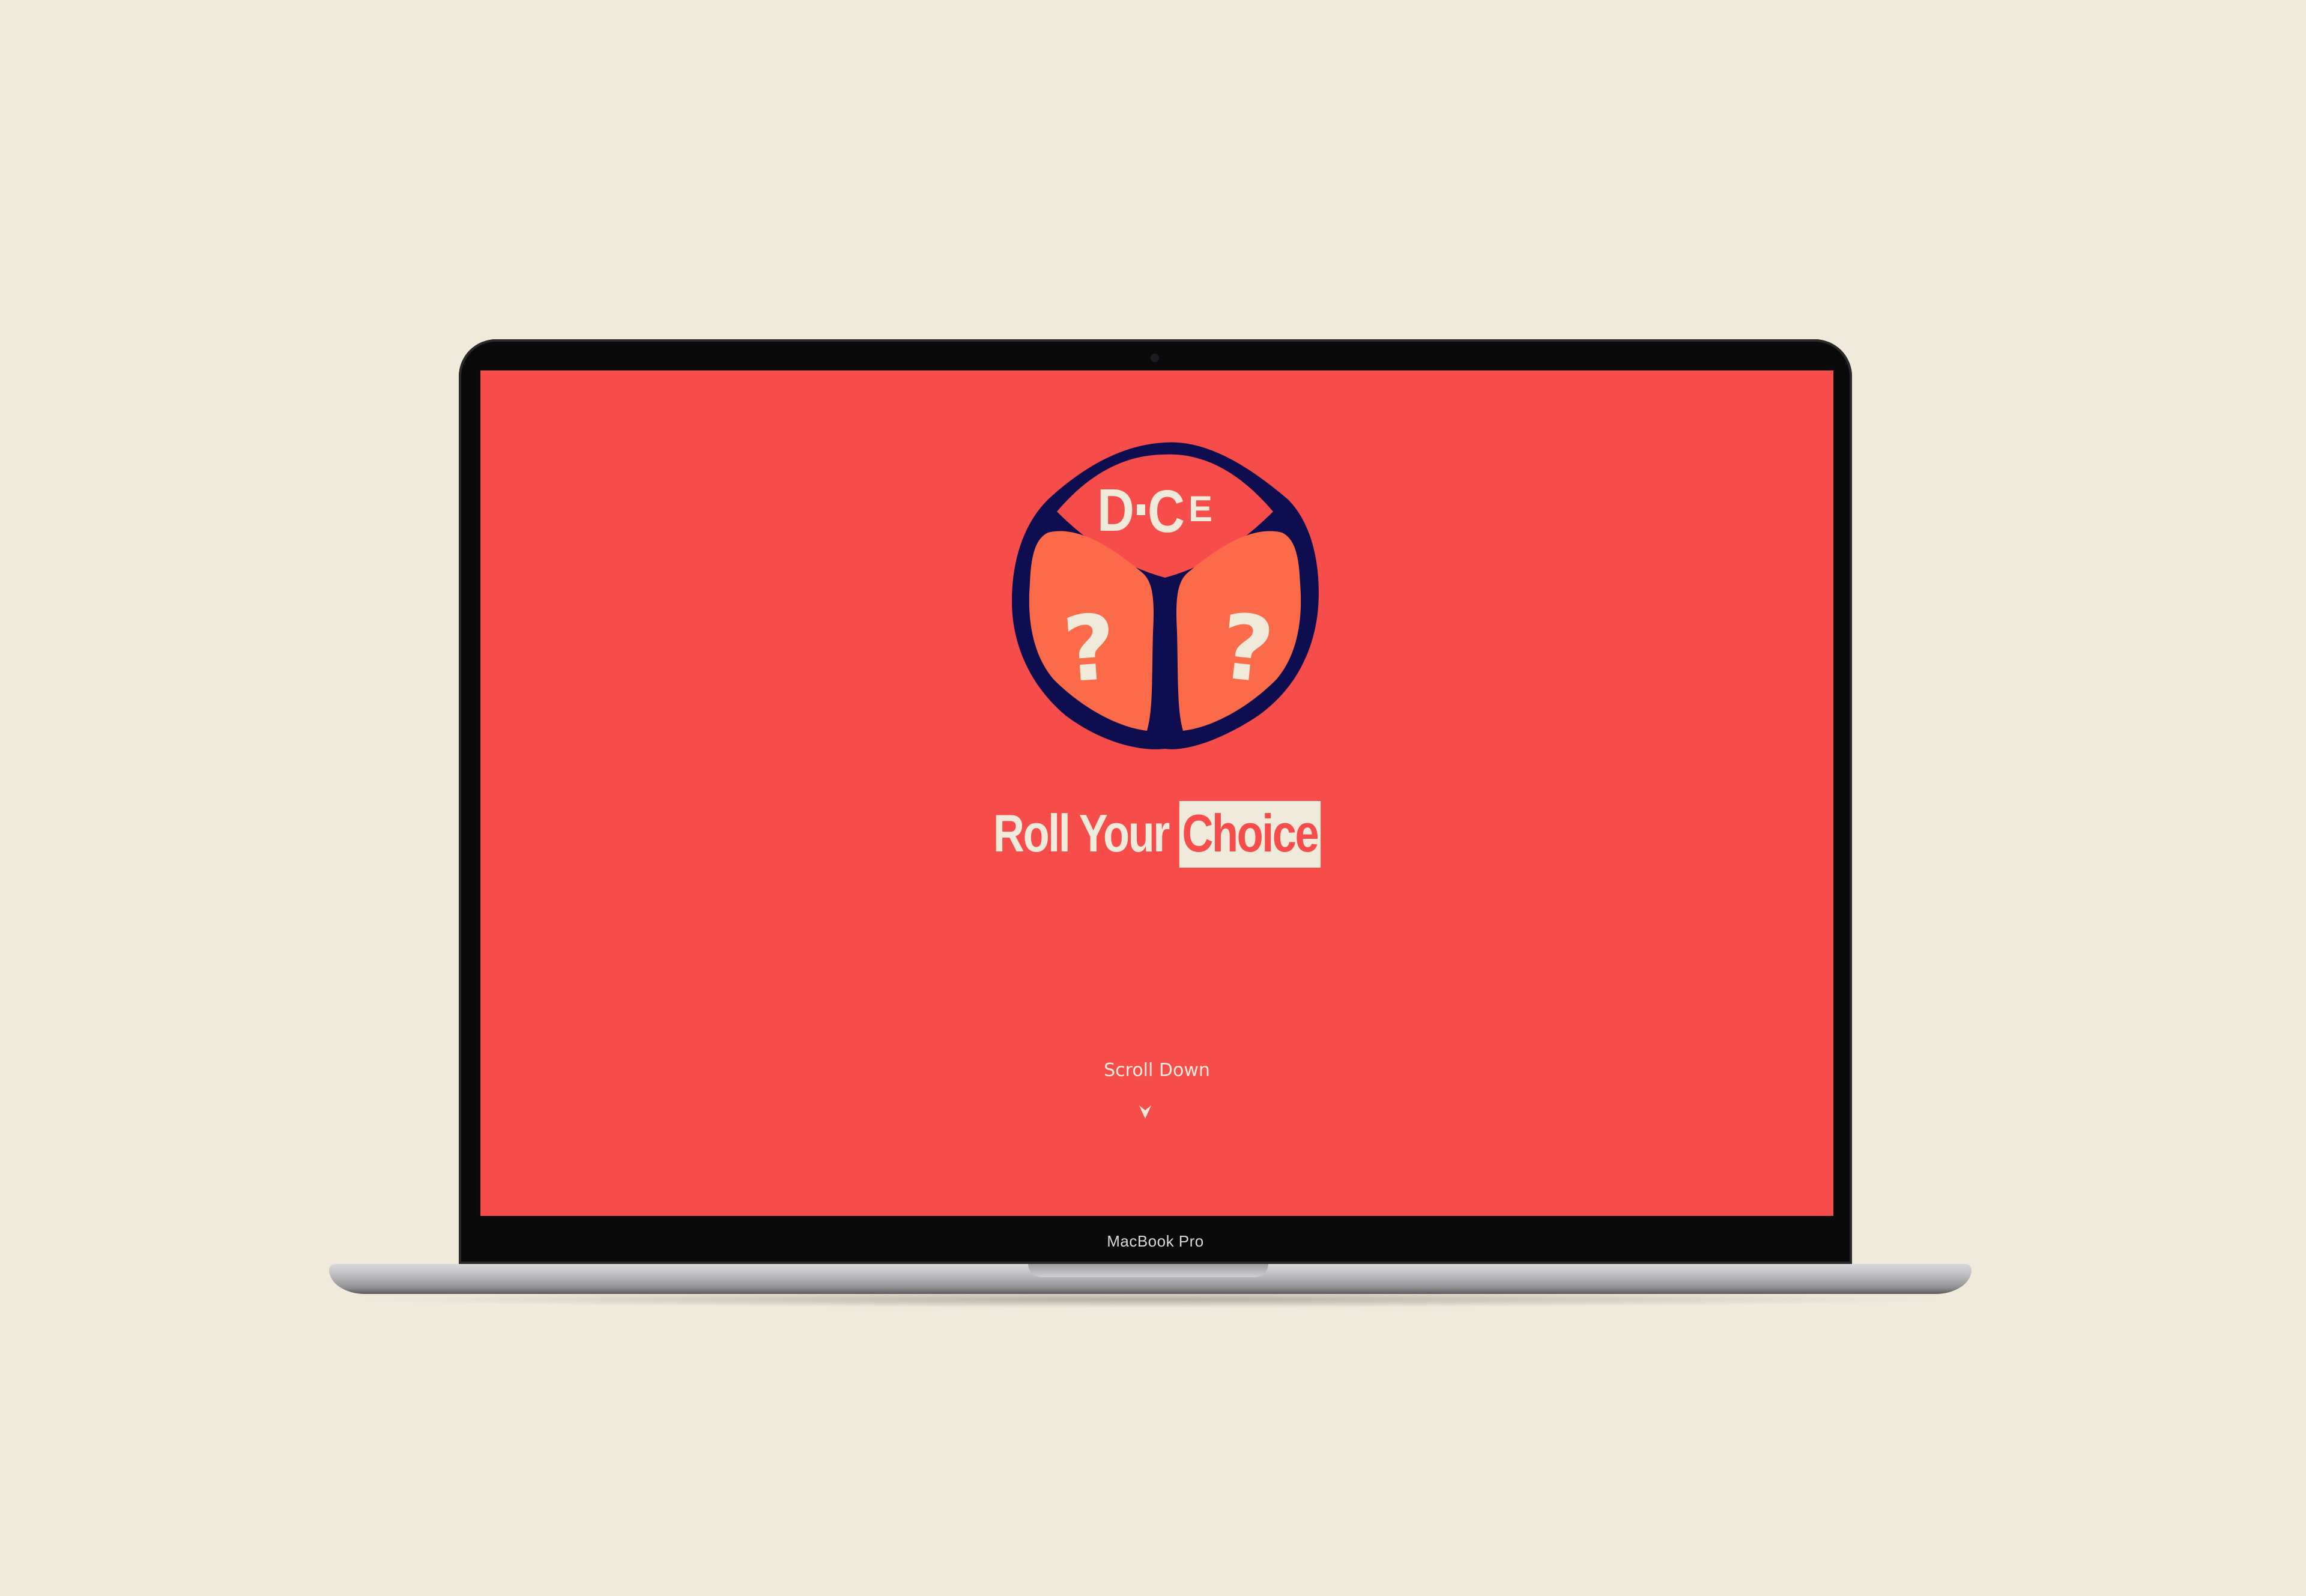 The height and width of the screenshot is (1596, 2306). Describe the element at coordinates (1155, 358) in the screenshot. I see `camera-icon` at that location.